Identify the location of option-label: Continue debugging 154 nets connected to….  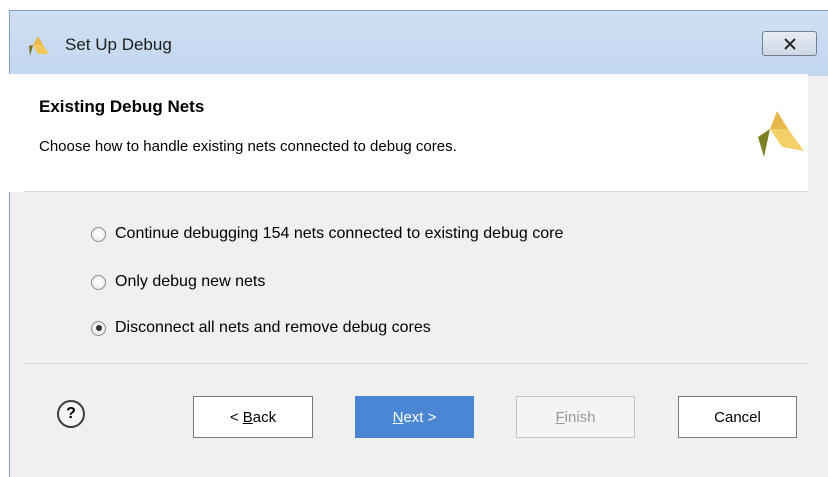
(339, 233).